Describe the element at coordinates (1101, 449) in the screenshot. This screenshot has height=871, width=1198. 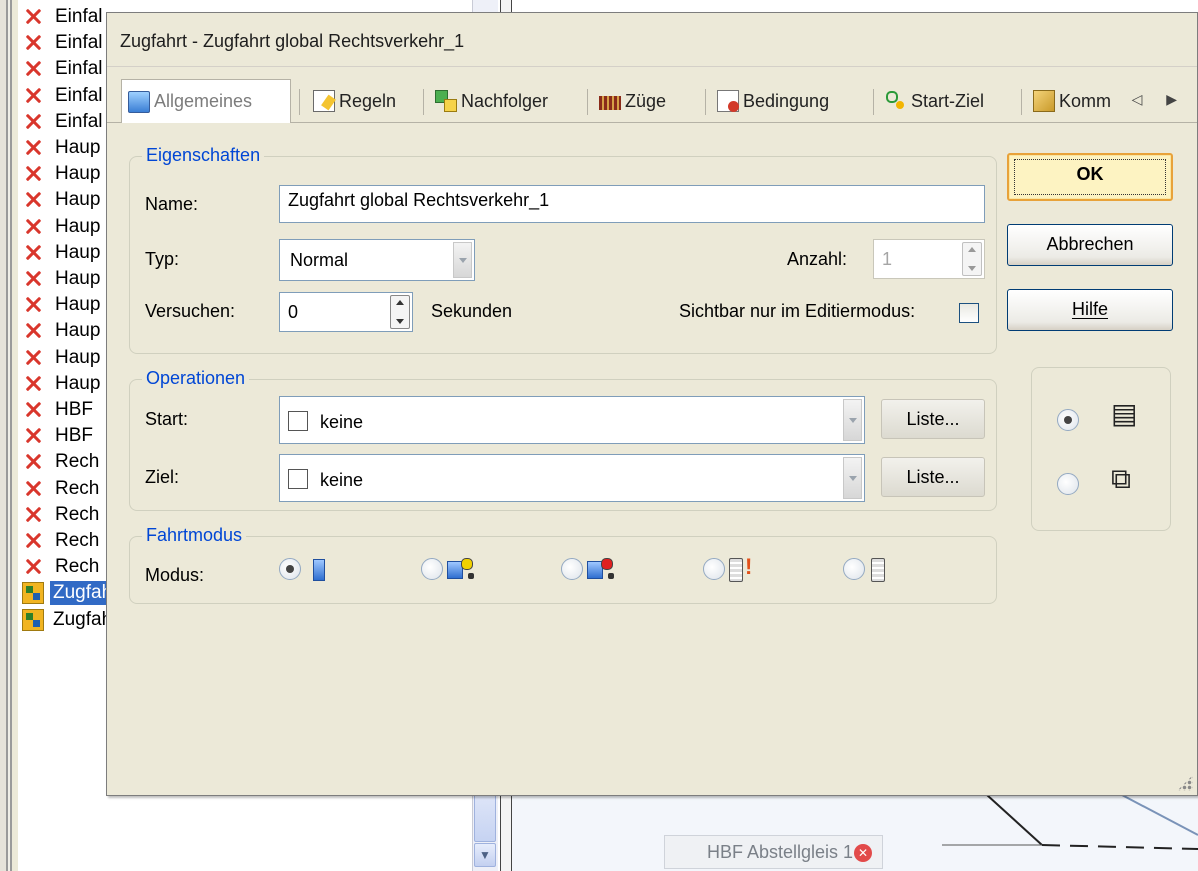
I see `view-options-group` at that location.